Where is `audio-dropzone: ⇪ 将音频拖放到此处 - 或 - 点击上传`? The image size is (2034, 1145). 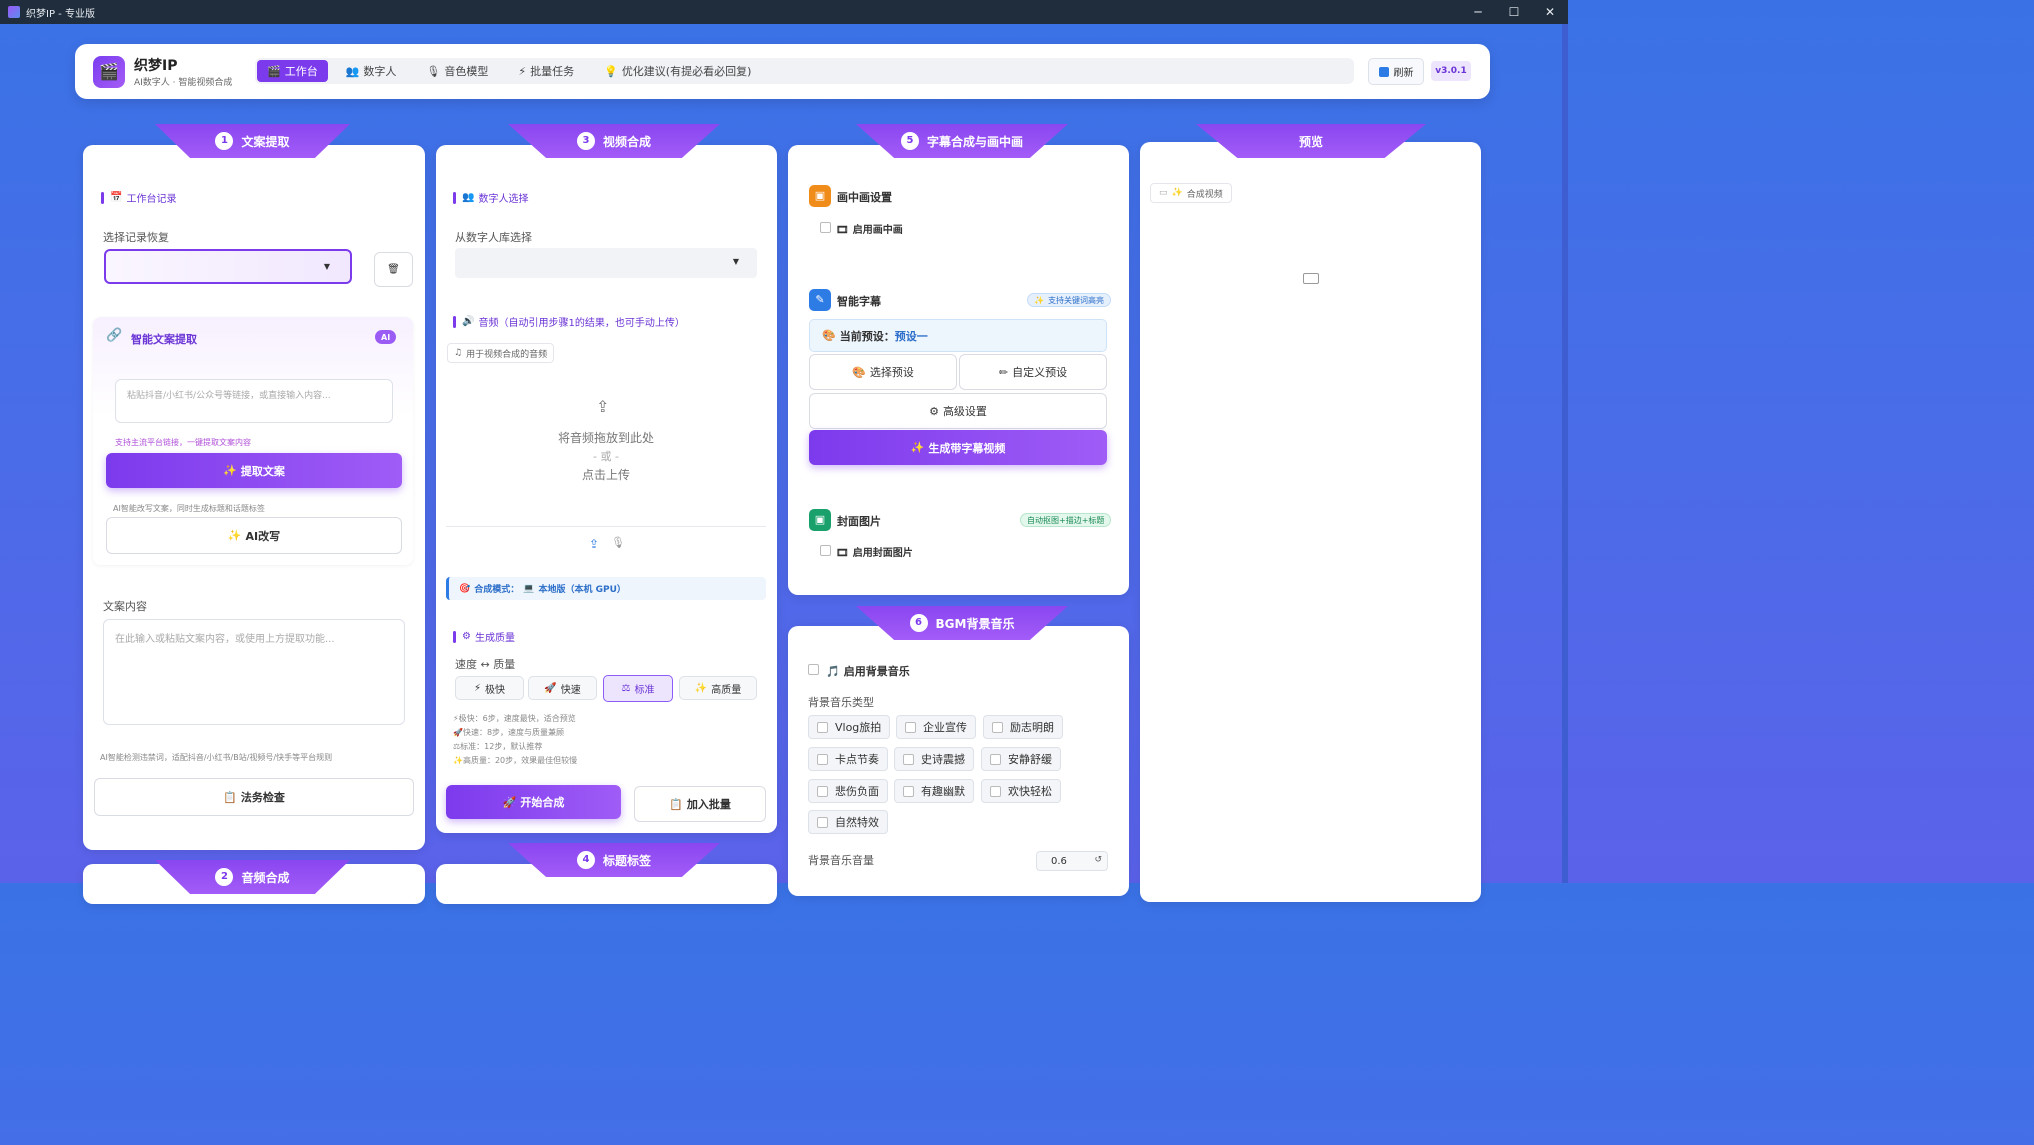
audio-dropzone: ⇪ 将音频拖放到此处 - 或 - 点击上传 is located at coordinates (606, 447).